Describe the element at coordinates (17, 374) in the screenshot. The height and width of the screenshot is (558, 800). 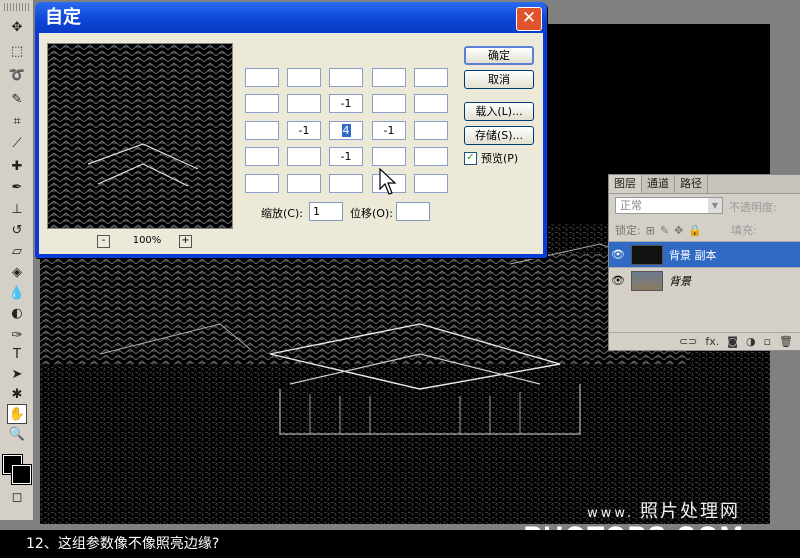
I see `path-select-tool-icon: ➤` at that location.